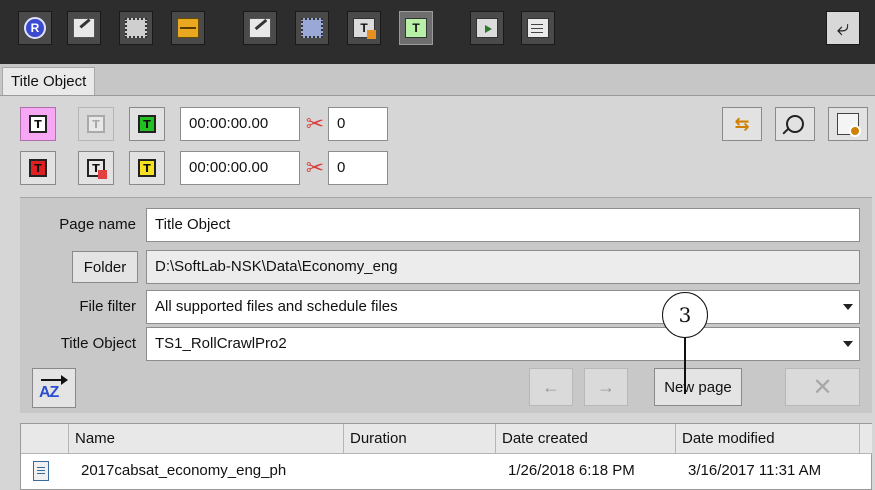 This screenshot has width=875, height=490. I want to click on tab-title-object: Title Object, so click(49, 81).